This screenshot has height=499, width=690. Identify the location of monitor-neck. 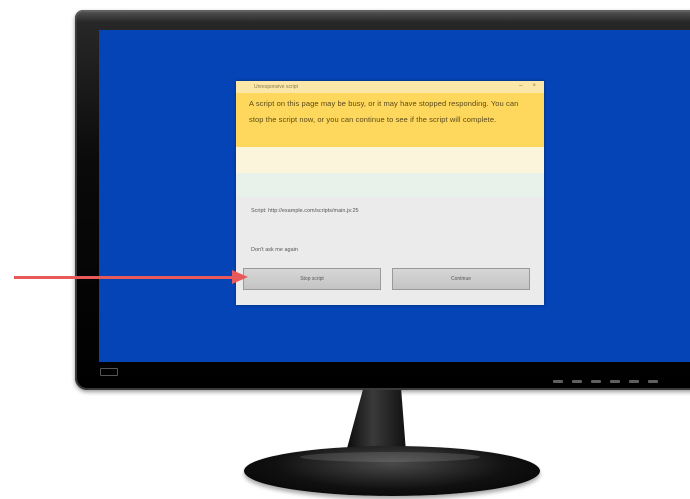
(376, 421).